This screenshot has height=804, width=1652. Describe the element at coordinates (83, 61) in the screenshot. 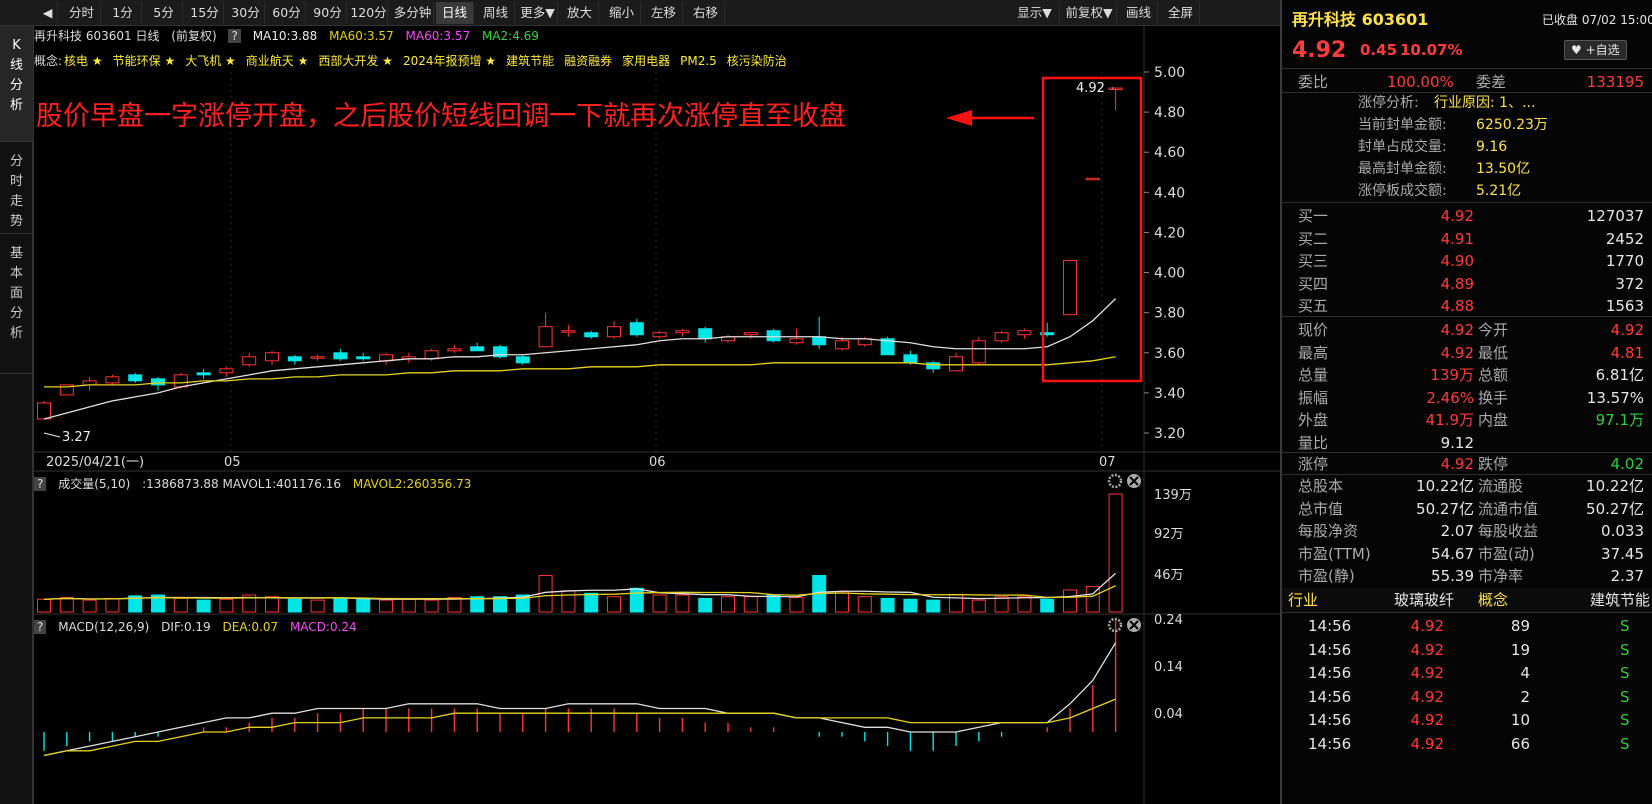

I see `concept-tag: 核电 ★` at that location.